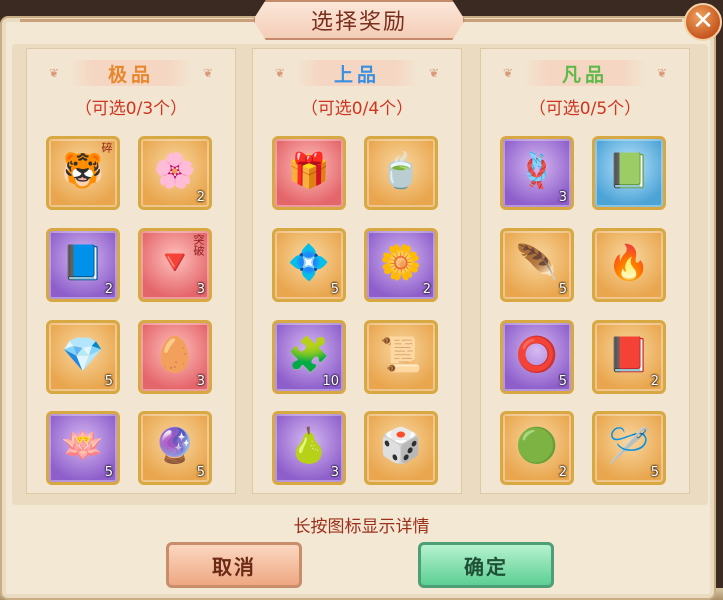  I want to click on item-tag: 突破, so click(198, 245).